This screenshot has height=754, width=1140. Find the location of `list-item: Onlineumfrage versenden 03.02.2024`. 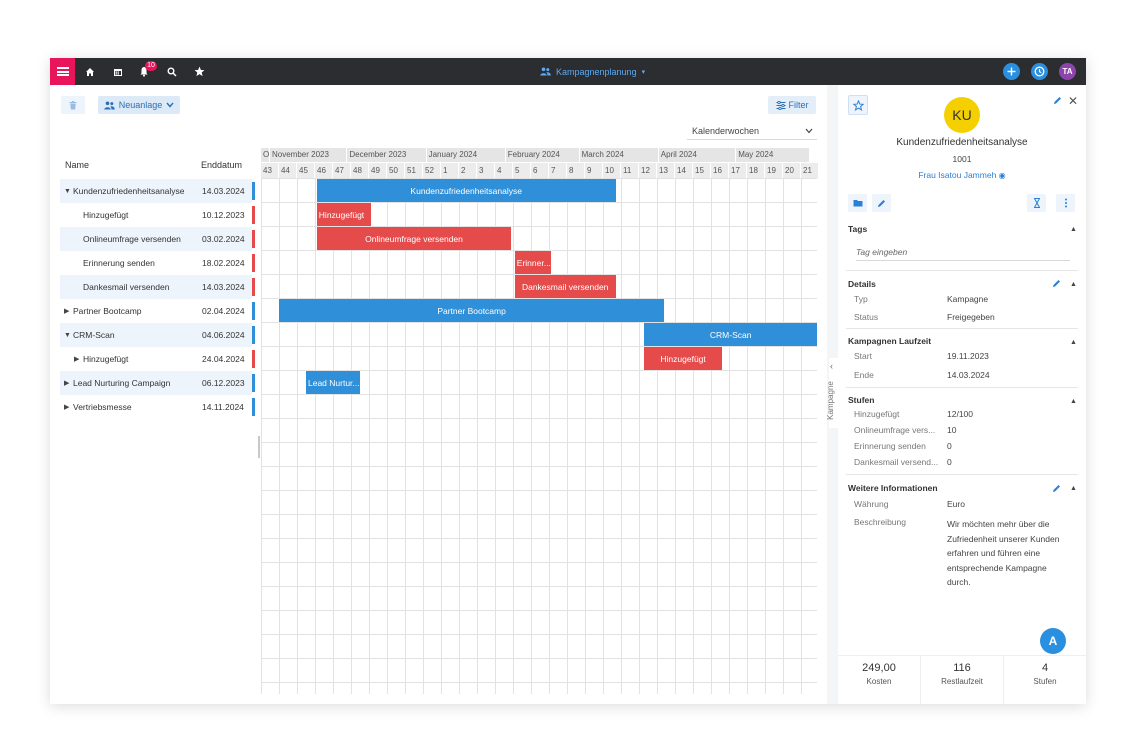

list-item: Onlineumfrage versenden 03.02.2024 is located at coordinates (156, 239).